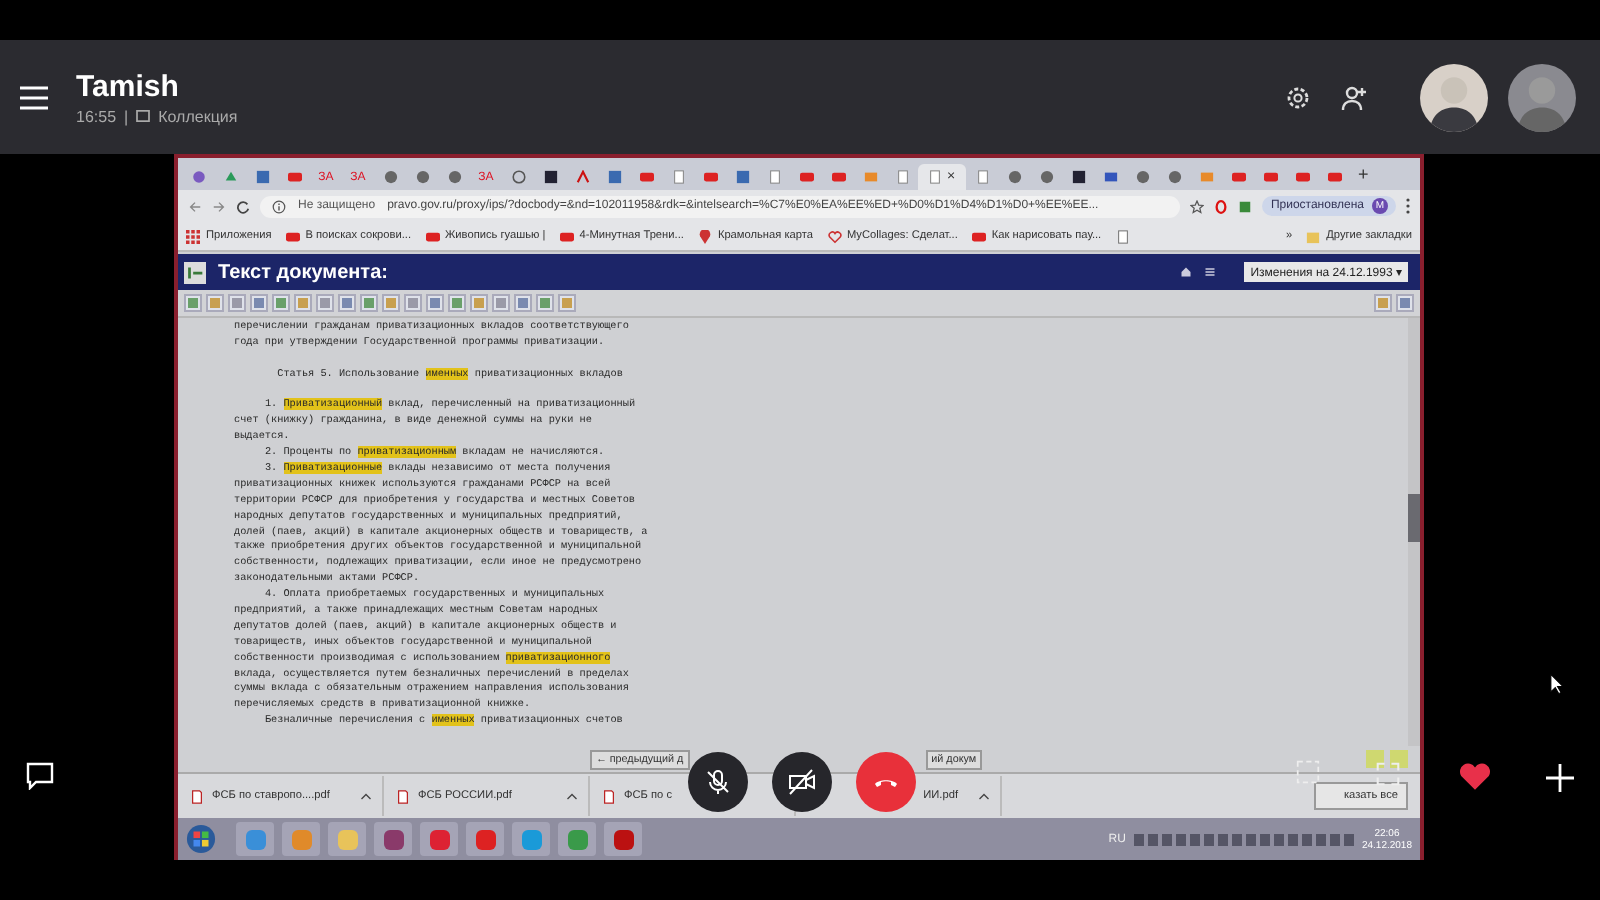  What do you see at coordinates (1354, 97) in the screenshot?
I see `add-person-icon` at bounding box center [1354, 97].